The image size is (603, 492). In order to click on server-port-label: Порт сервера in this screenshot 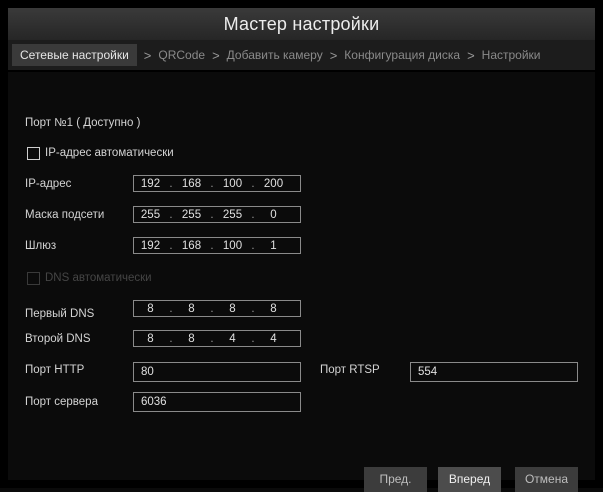, I will do `click(61, 402)`.